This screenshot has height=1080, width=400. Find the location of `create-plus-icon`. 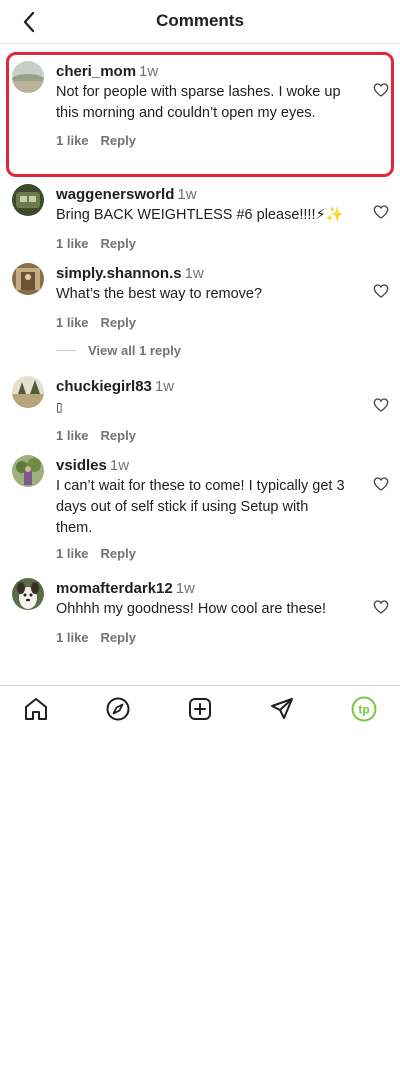

create-plus-icon is located at coordinates (200, 709).